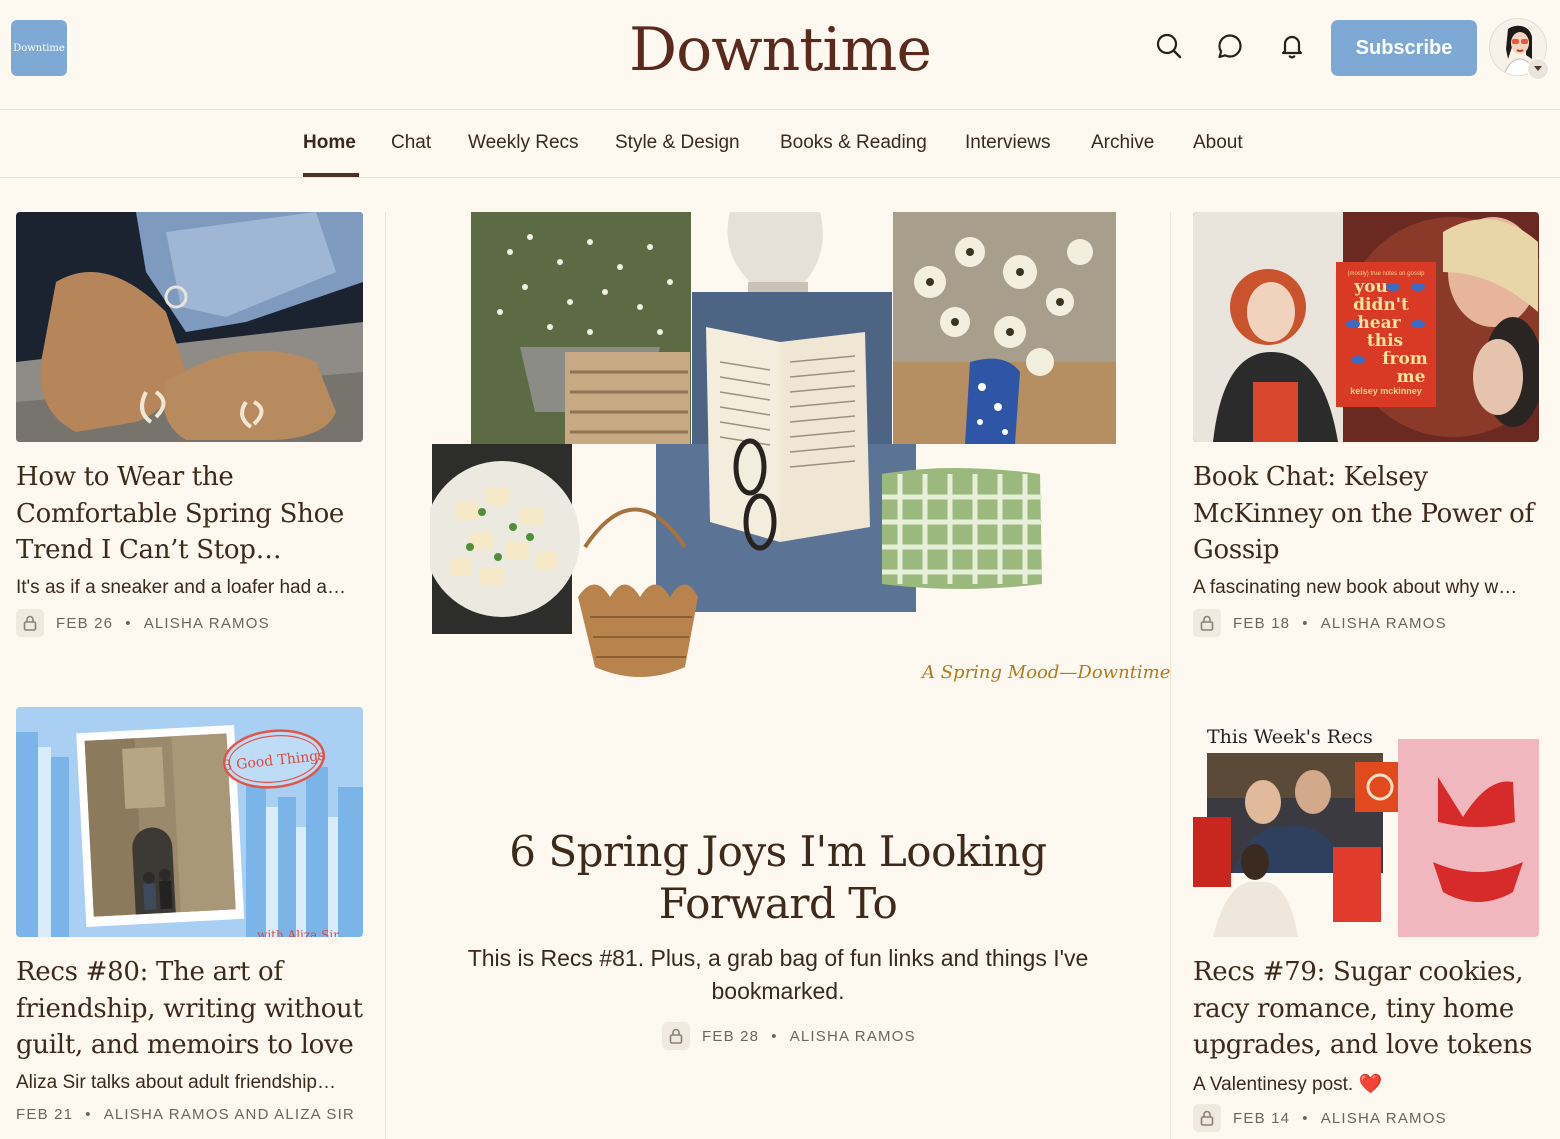 The width and height of the screenshot is (1560, 1139). What do you see at coordinates (1046, 672) in the screenshot?
I see `hero-image-caption: A Spring Mood—Downtime` at bounding box center [1046, 672].